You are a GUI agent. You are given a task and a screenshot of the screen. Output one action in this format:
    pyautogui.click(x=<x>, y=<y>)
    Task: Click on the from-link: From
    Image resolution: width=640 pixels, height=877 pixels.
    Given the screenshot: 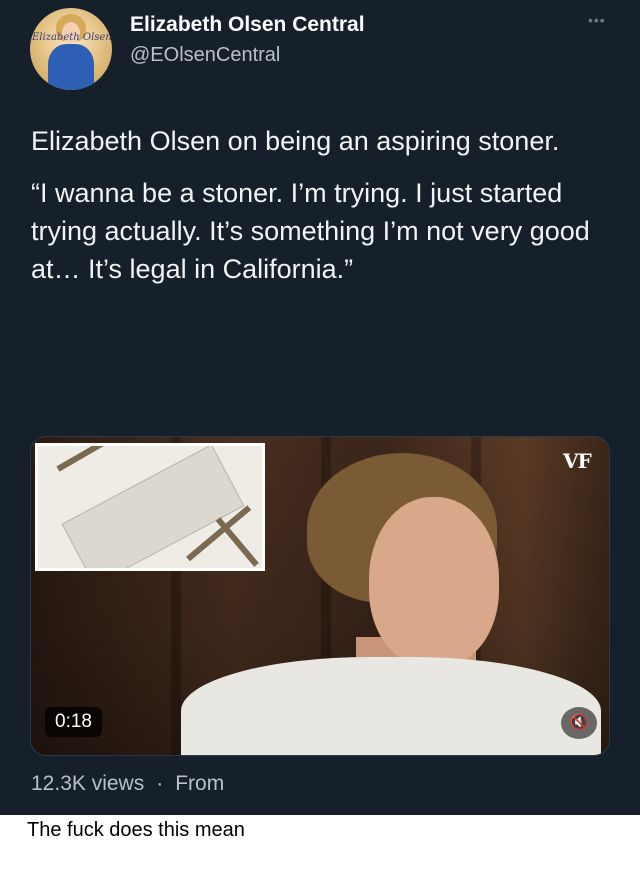 What is the action you would take?
    pyautogui.click(x=199, y=783)
    